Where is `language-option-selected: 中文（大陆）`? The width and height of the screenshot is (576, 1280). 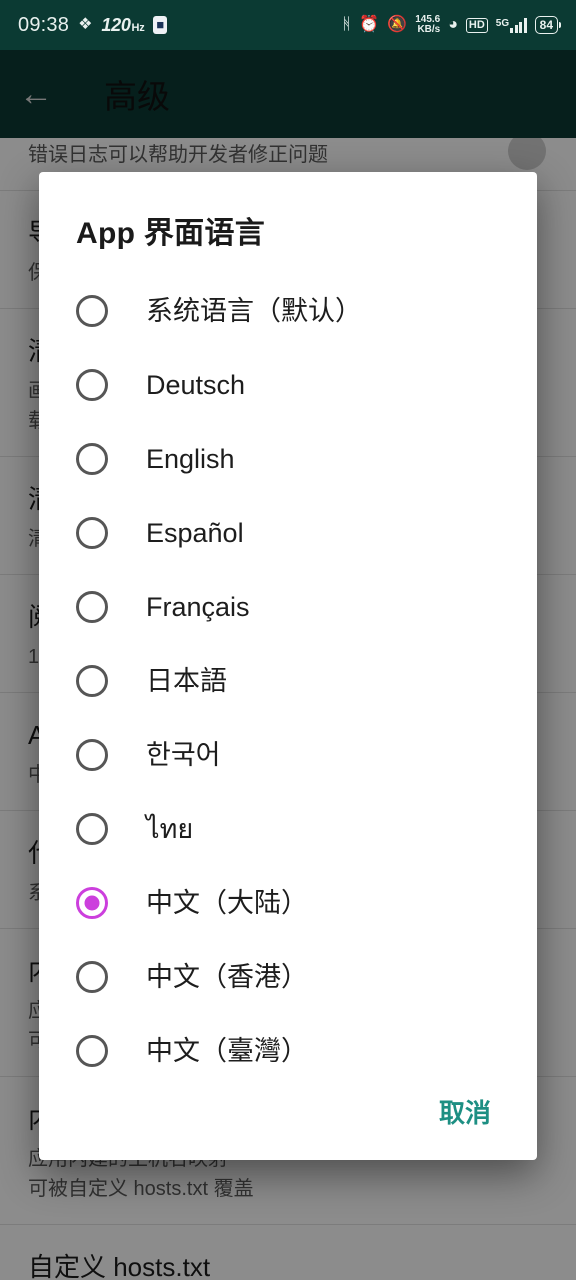
language-option-selected: 中文（大陆） is located at coordinates (288, 903).